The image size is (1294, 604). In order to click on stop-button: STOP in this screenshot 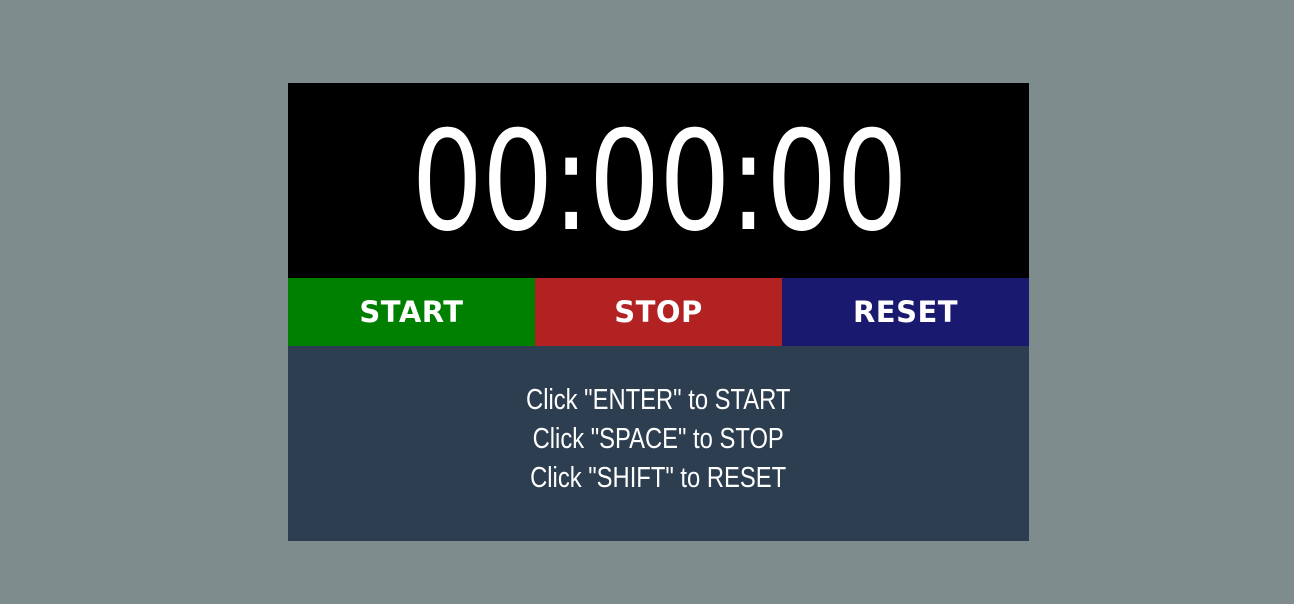, I will do `click(658, 312)`.